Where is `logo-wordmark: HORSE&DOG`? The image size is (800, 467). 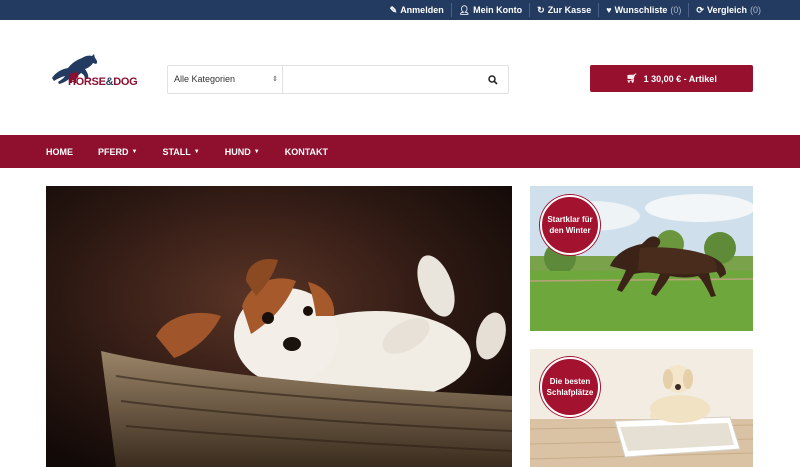
logo-wordmark: HORSE&DOG is located at coordinates (103, 82).